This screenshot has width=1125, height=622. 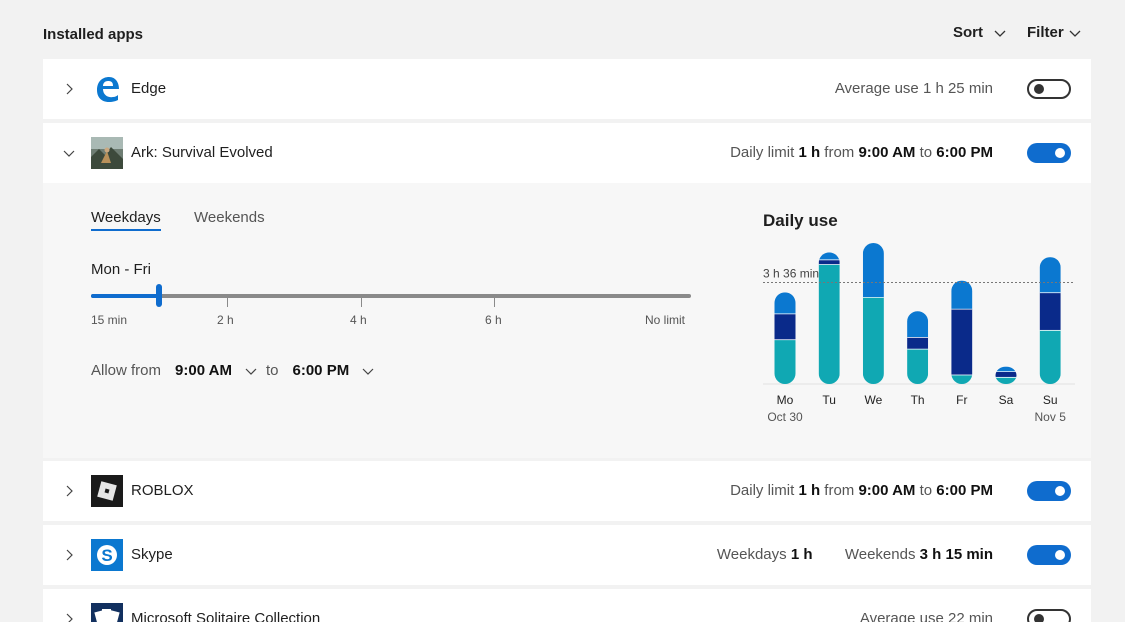 What do you see at coordinates (107, 153) in the screenshot?
I see `ark-app-icon` at bounding box center [107, 153].